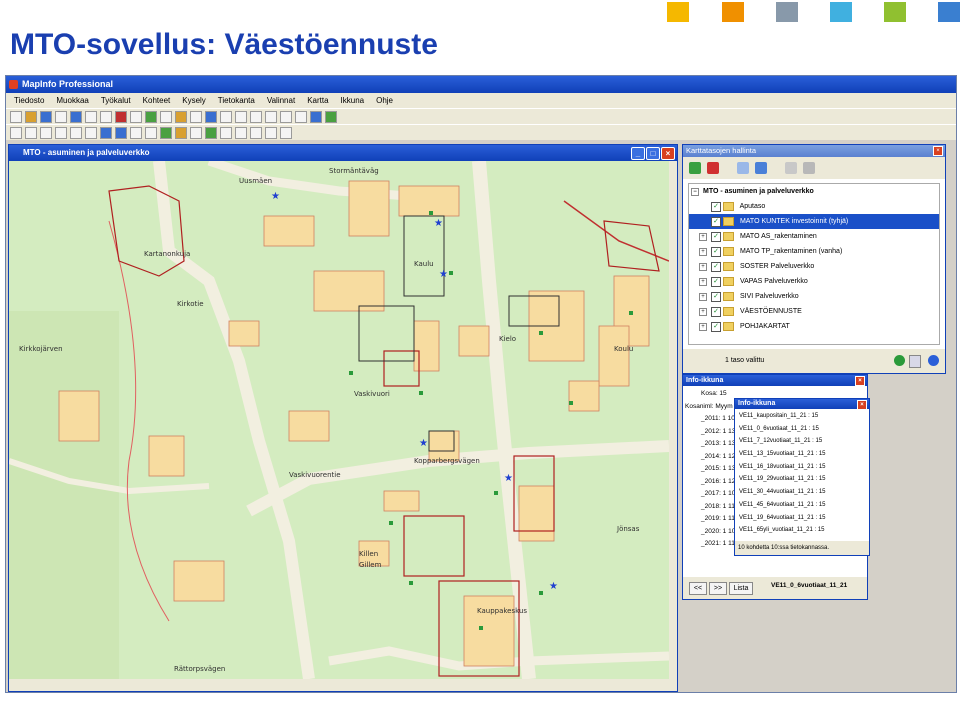 The width and height of the screenshot is (960, 716). What do you see at coordinates (286, 132) in the screenshot?
I see `sum-icon` at bounding box center [286, 132].